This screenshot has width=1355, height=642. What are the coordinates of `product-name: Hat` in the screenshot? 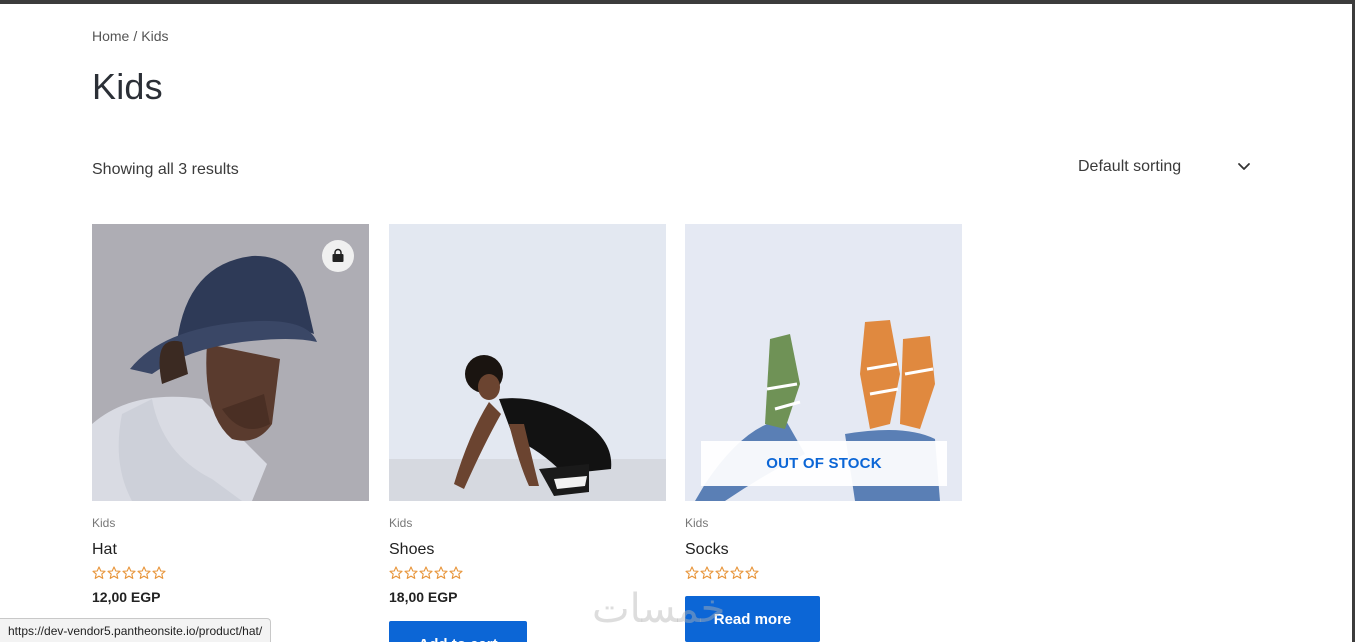 It's located at (104, 550).